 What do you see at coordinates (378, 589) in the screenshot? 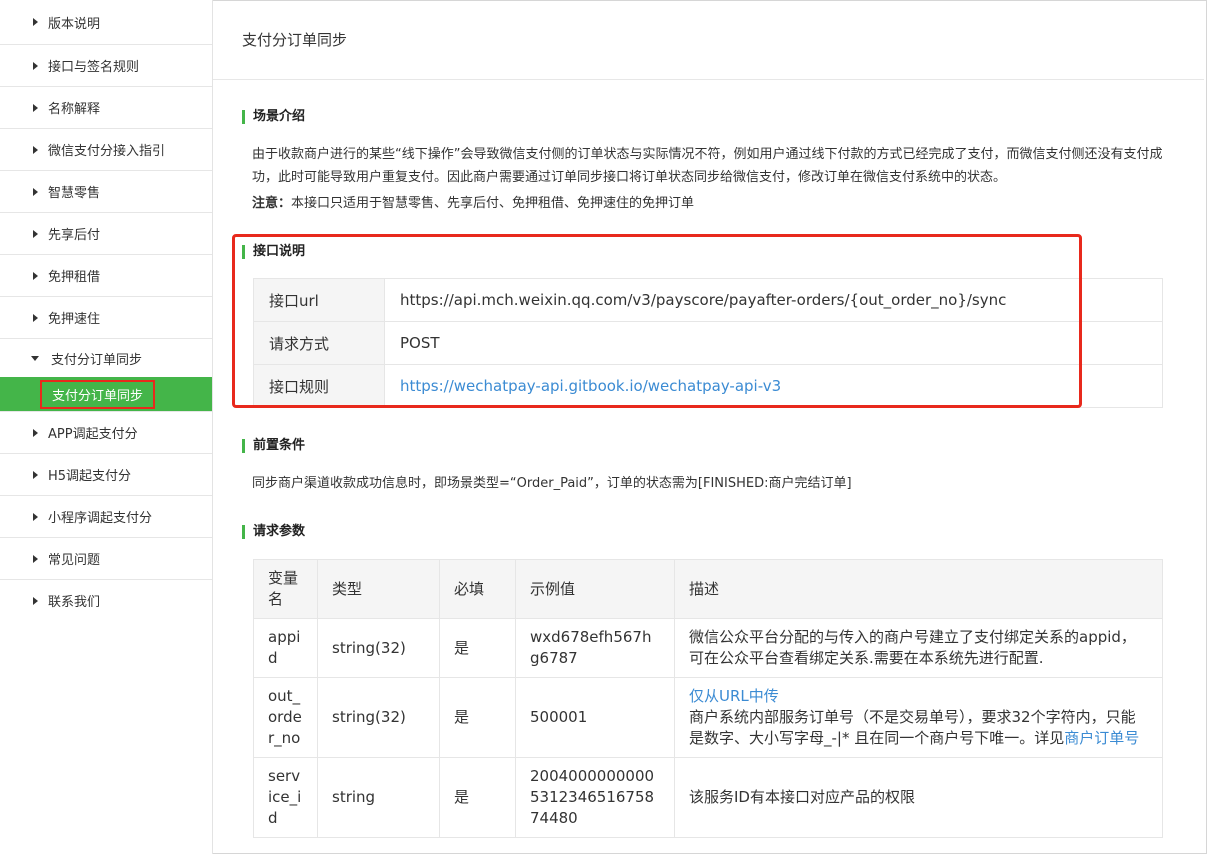
I see `column-header: 类型` at bounding box center [378, 589].